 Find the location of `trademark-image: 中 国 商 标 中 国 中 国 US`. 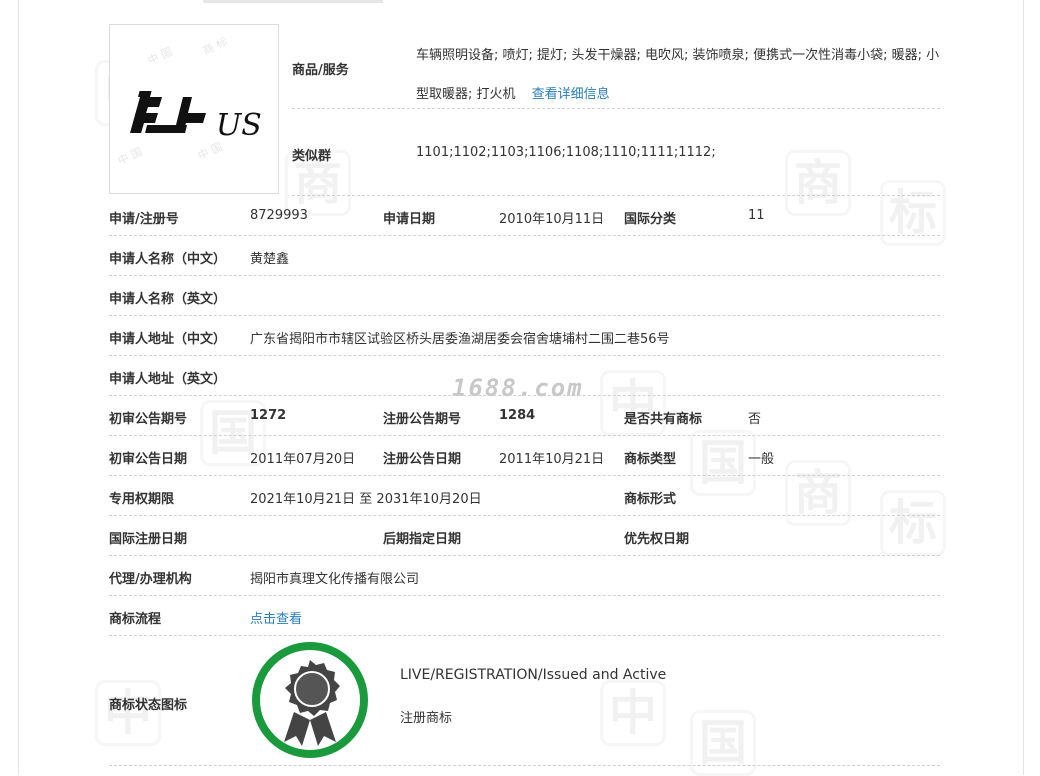

trademark-image: 中 国 商 标 中 国 中 国 US is located at coordinates (194, 109).